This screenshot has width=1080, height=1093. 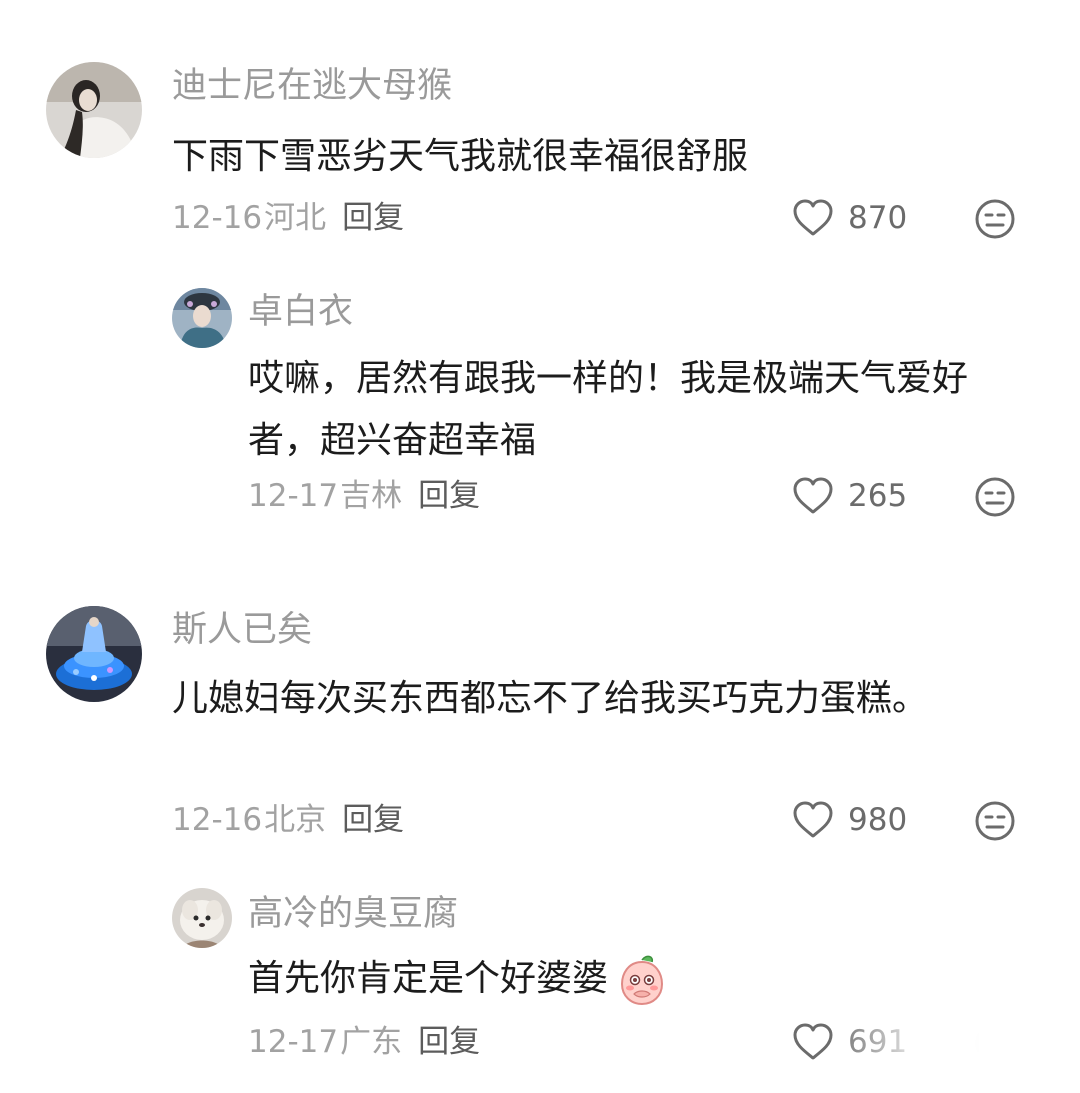 What do you see at coordinates (642, 980) in the screenshot?
I see `peach-shy-emoji-icon` at bounding box center [642, 980].